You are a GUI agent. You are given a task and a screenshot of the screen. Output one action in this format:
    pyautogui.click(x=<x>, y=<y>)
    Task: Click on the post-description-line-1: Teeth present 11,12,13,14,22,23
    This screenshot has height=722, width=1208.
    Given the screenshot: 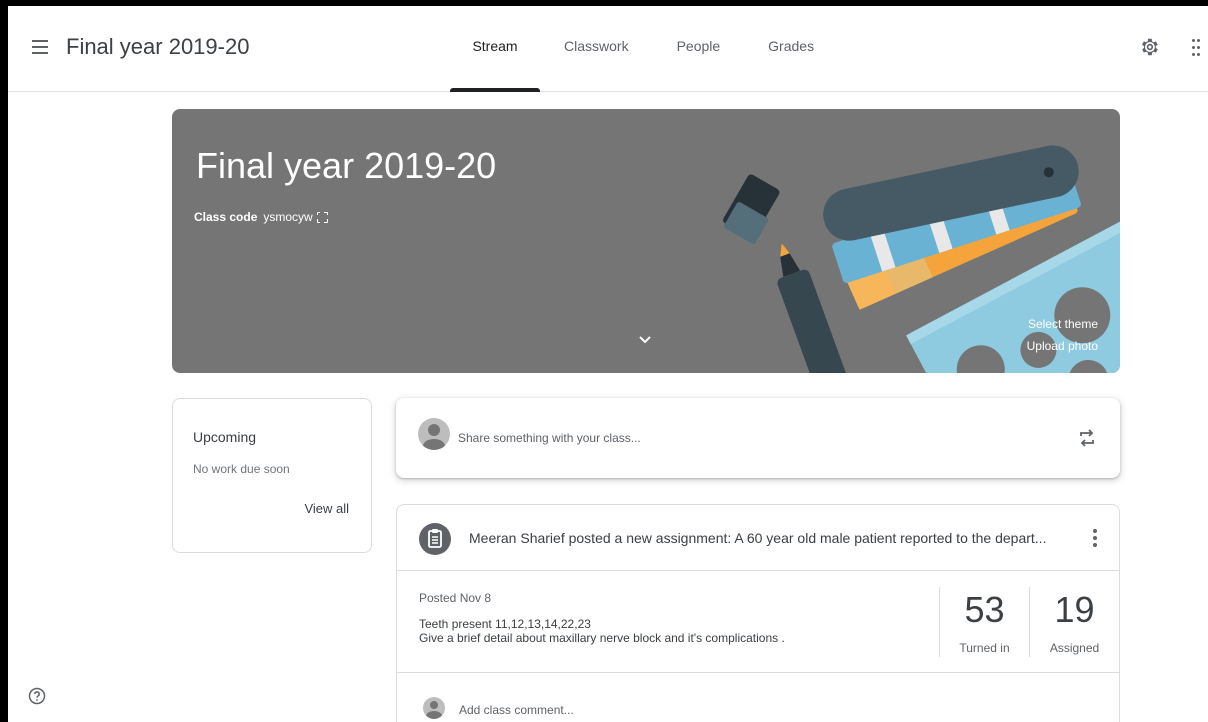 What is the action you would take?
    pyautogui.click(x=505, y=624)
    